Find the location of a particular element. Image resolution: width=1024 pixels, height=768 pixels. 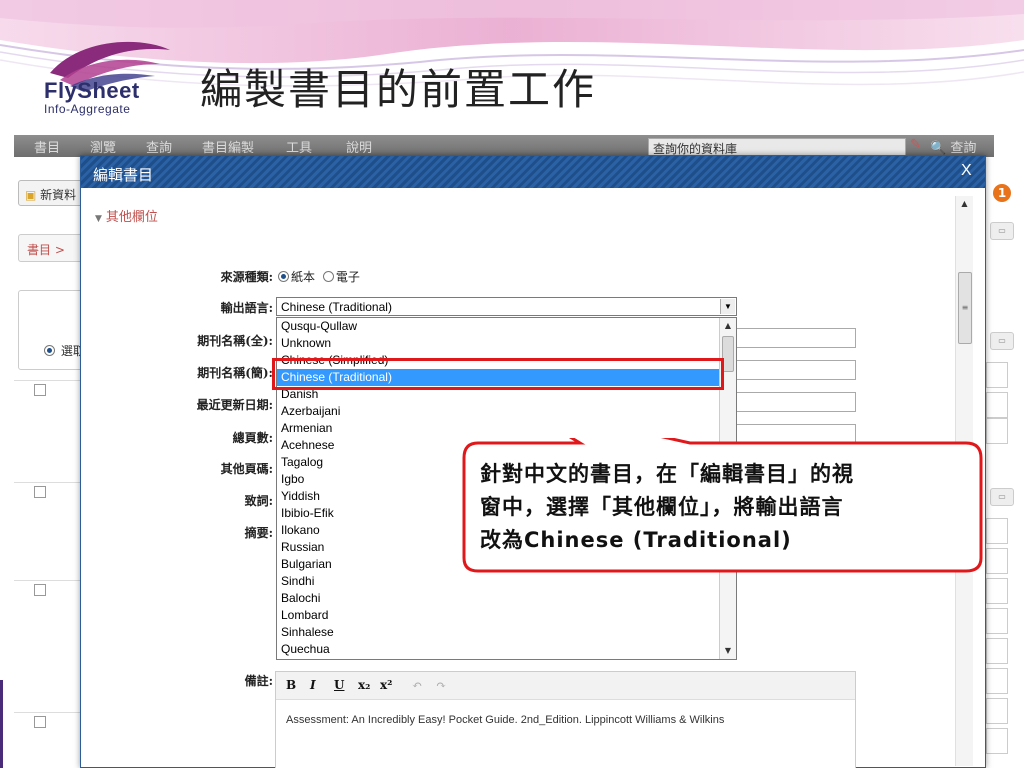

label-total-pages: 總頁數: is located at coordinates (252, 438).